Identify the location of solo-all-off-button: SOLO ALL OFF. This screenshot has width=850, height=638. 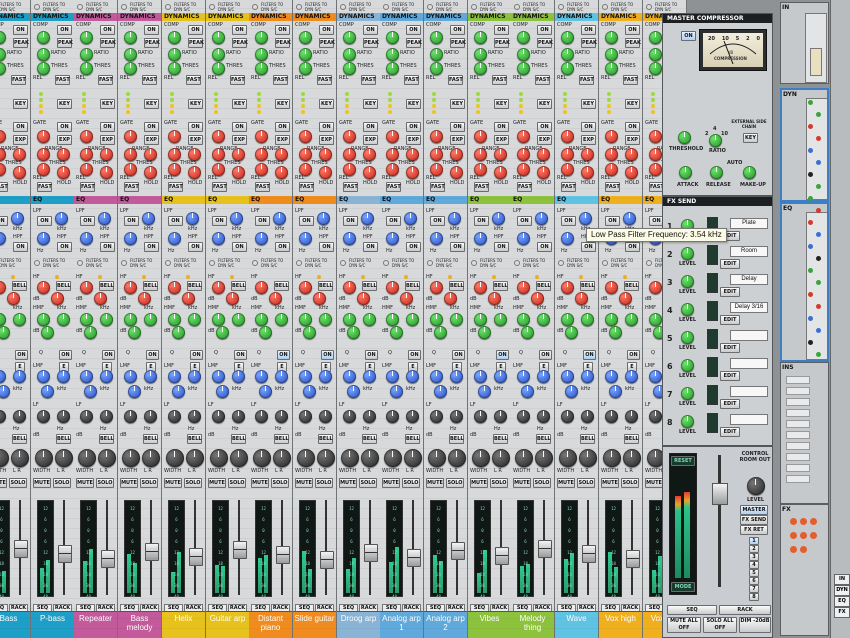
(720, 625).